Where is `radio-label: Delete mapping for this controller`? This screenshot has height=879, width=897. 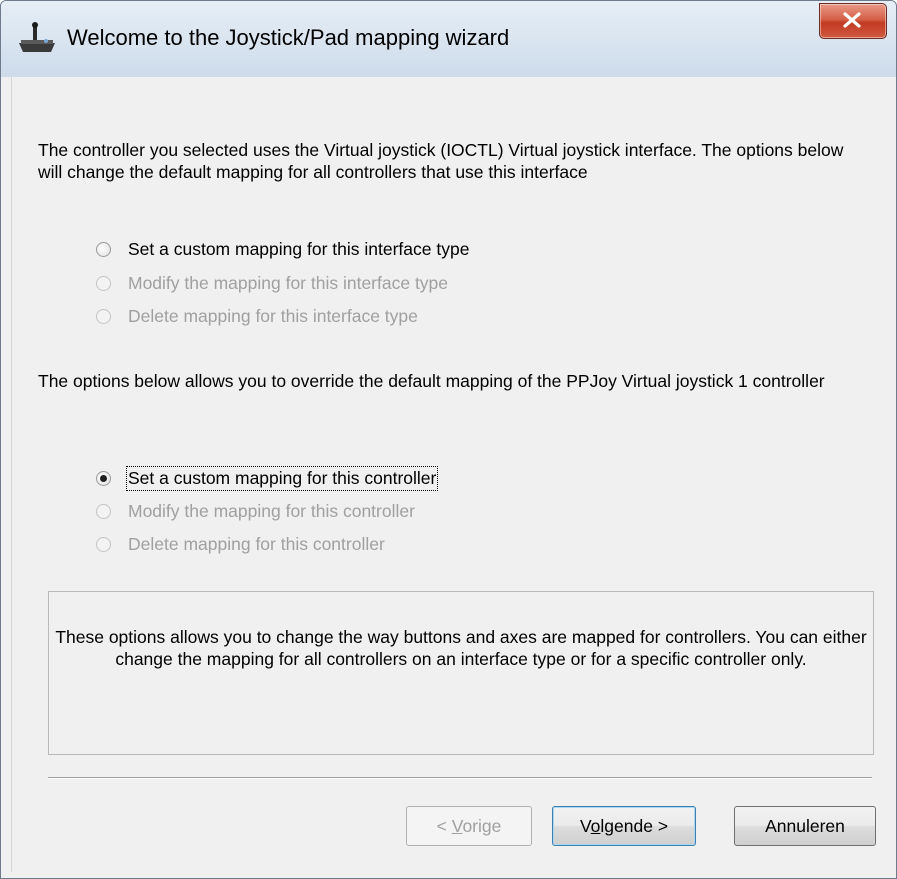 radio-label: Delete mapping for this controller is located at coordinates (256, 543).